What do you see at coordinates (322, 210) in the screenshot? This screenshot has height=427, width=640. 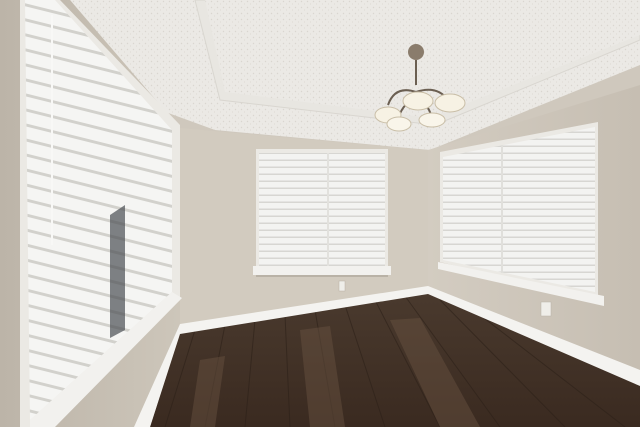 I see `center-window-blinds` at bounding box center [322, 210].